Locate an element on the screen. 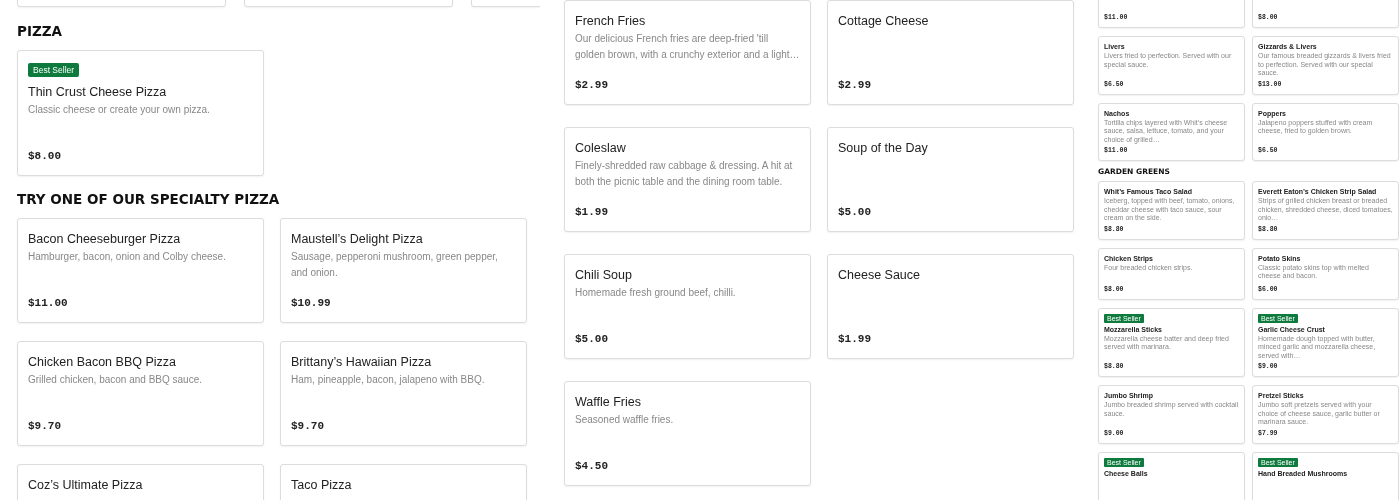 The image size is (1400, 500). item-title: Brittany’s Hawaiian Pizza is located at coordinates (362, 362).